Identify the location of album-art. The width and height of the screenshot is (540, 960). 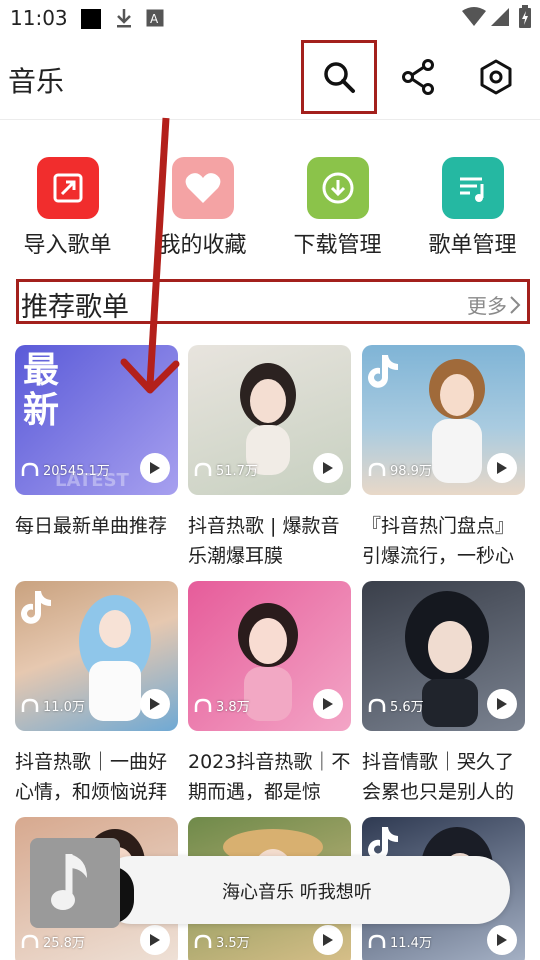
(75, 883).